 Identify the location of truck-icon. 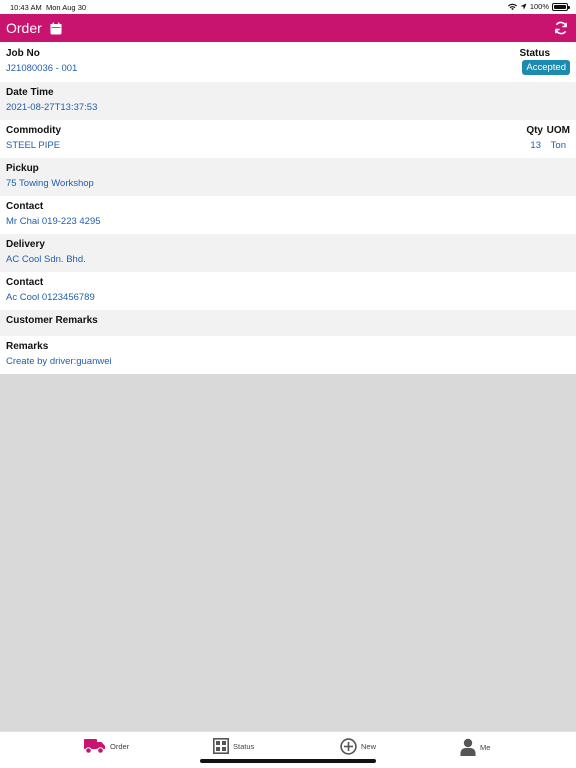
(94, 746).